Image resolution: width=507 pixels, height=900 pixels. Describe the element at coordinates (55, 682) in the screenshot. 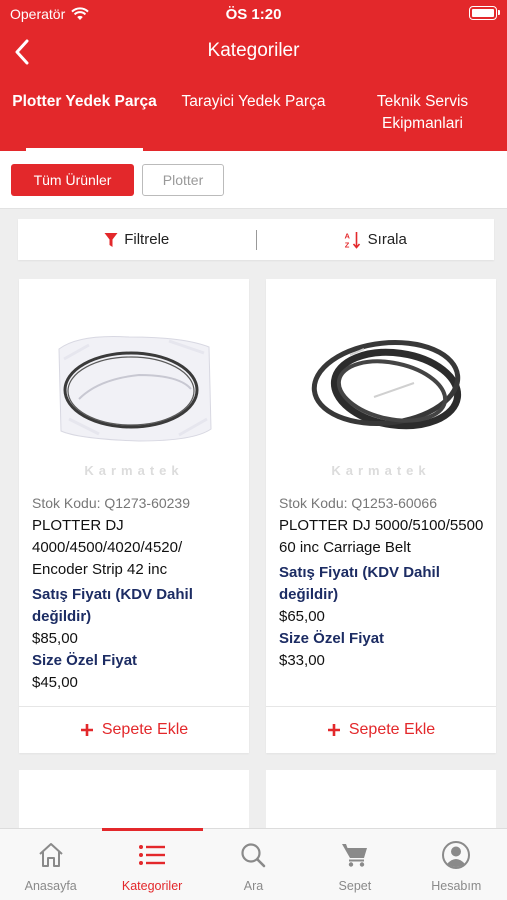

I see `special-price: $45,00` at that location.